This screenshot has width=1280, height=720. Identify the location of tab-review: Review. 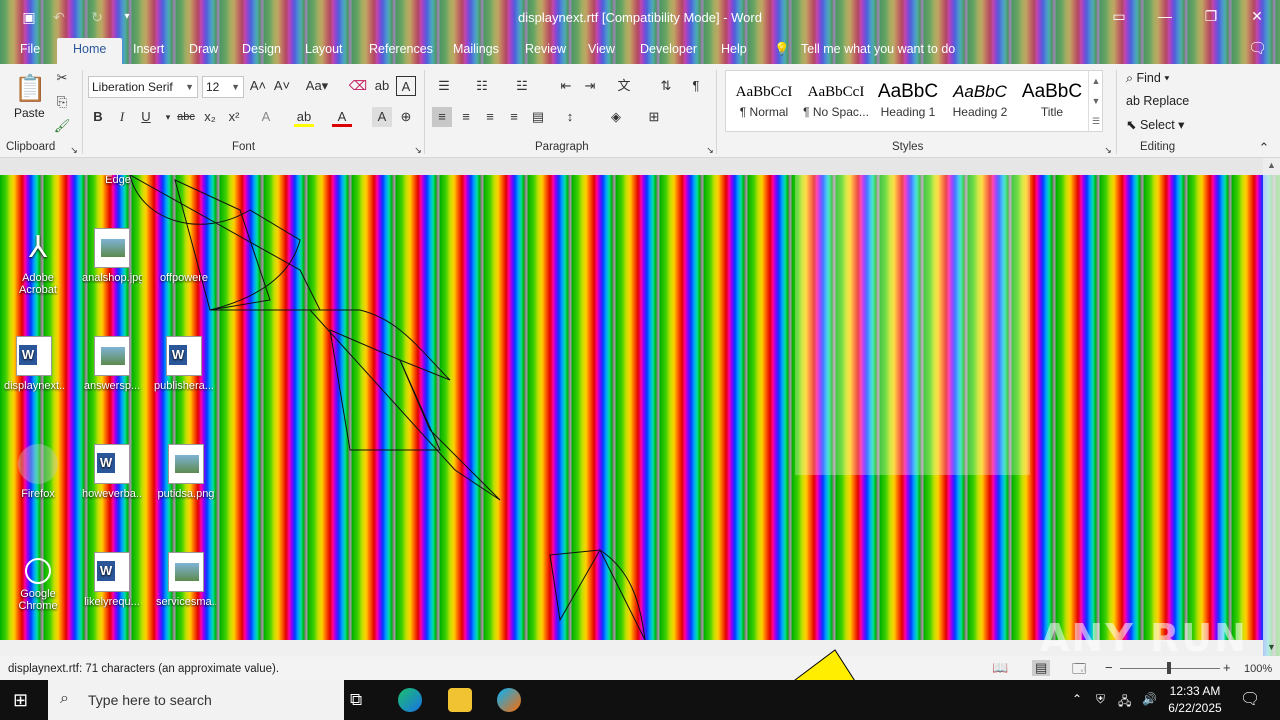
(545, 49).